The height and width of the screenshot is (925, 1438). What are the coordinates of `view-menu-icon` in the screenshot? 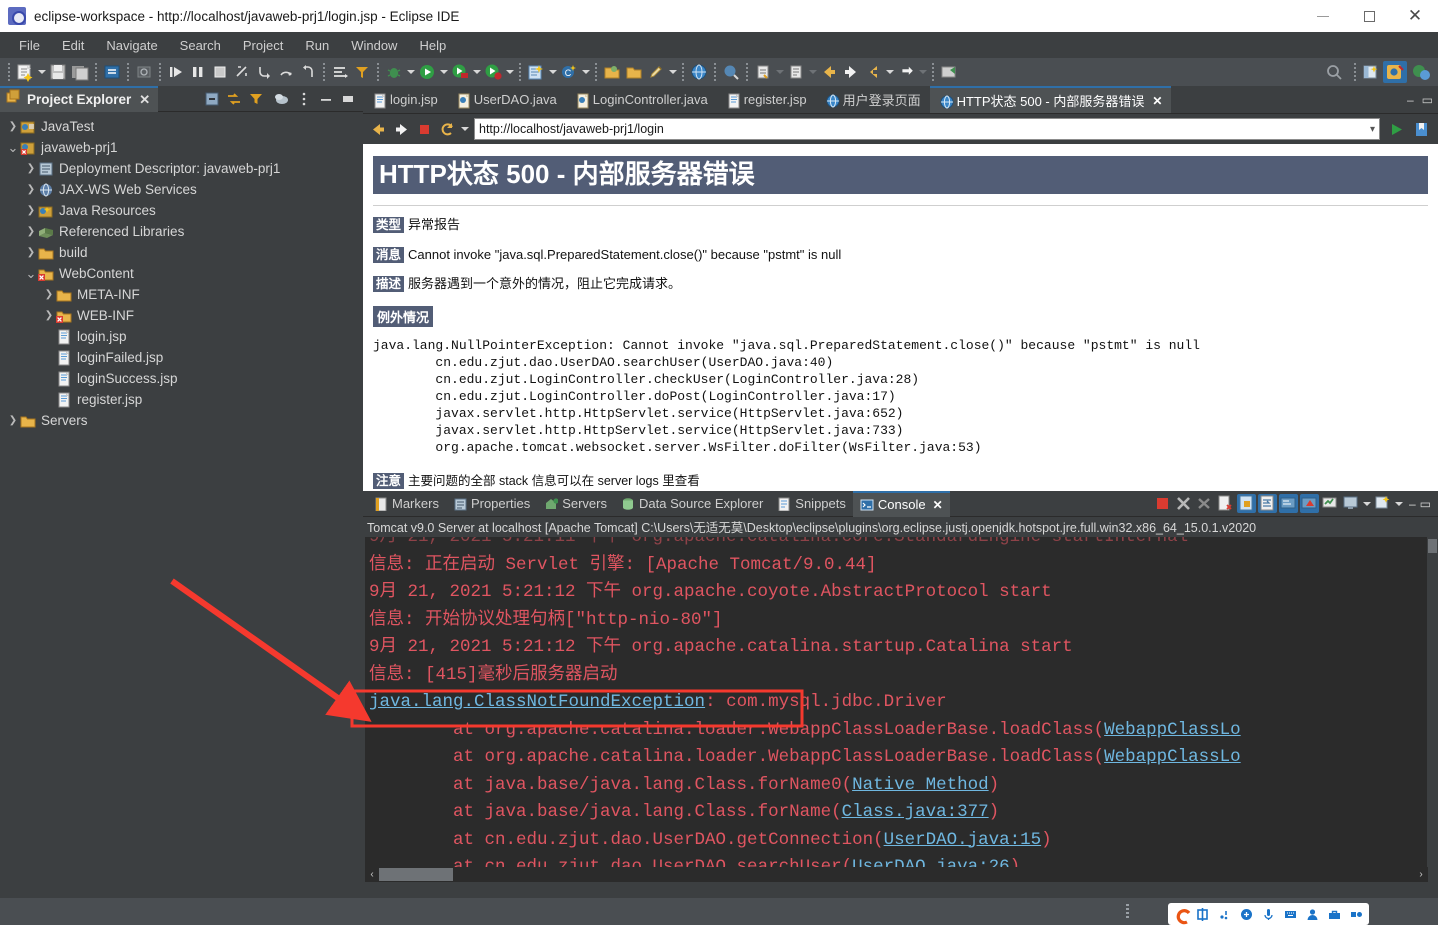 It's located at (304, 99).